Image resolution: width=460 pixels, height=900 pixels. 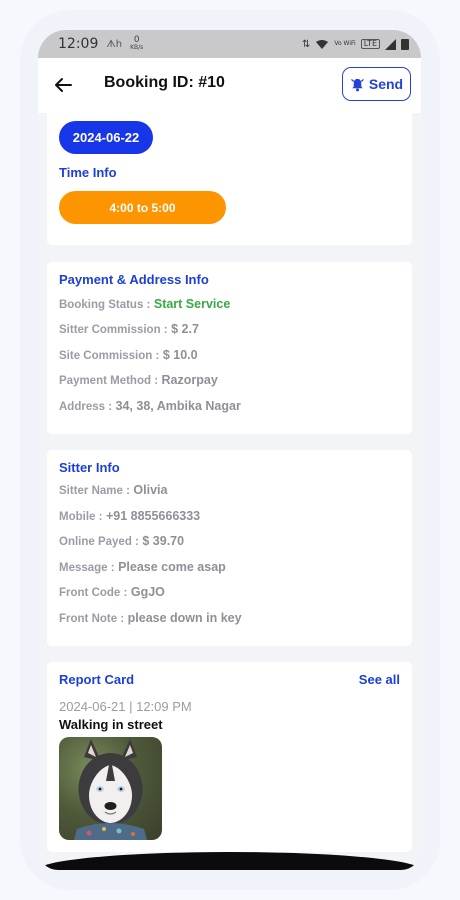 What do you see at coordinates (113, 330) in the screenshot?
I see `sitter-commission-label: Sitter Commission :` at bounding box center [113, 330].